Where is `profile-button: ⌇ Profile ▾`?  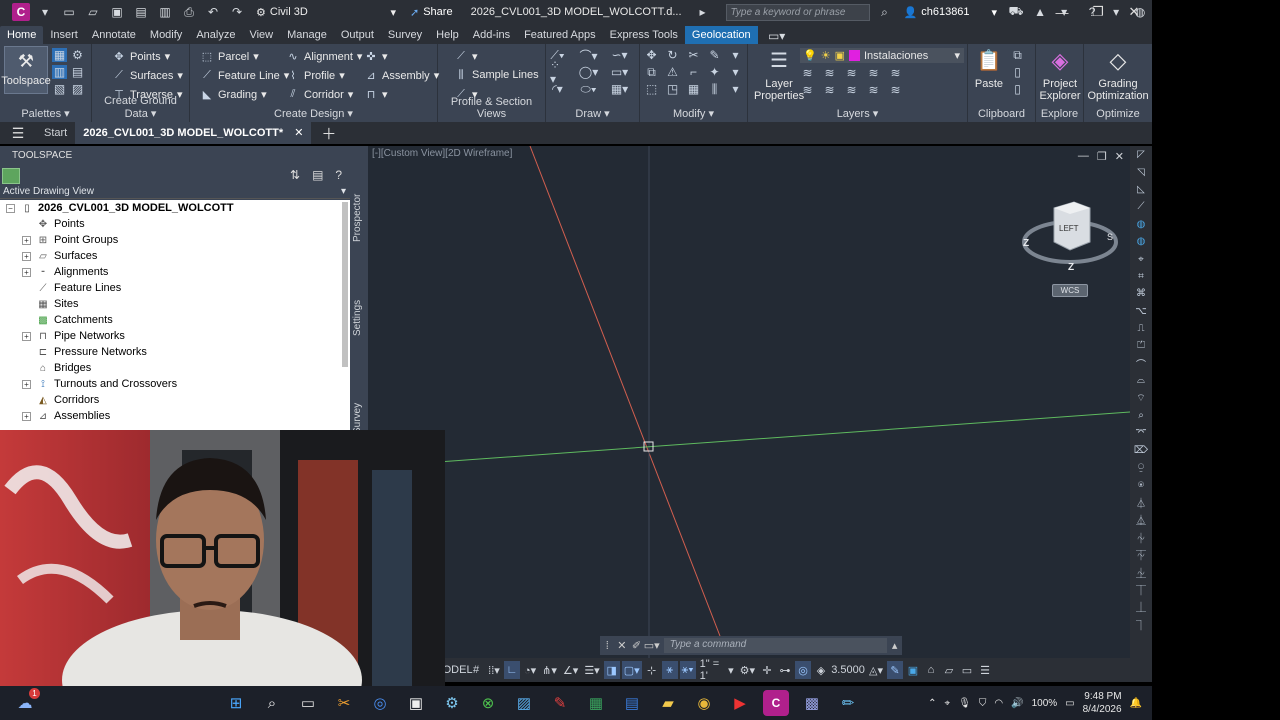 profile-button: ⌇ Profile ▾ is located at coordinates (315, 76).